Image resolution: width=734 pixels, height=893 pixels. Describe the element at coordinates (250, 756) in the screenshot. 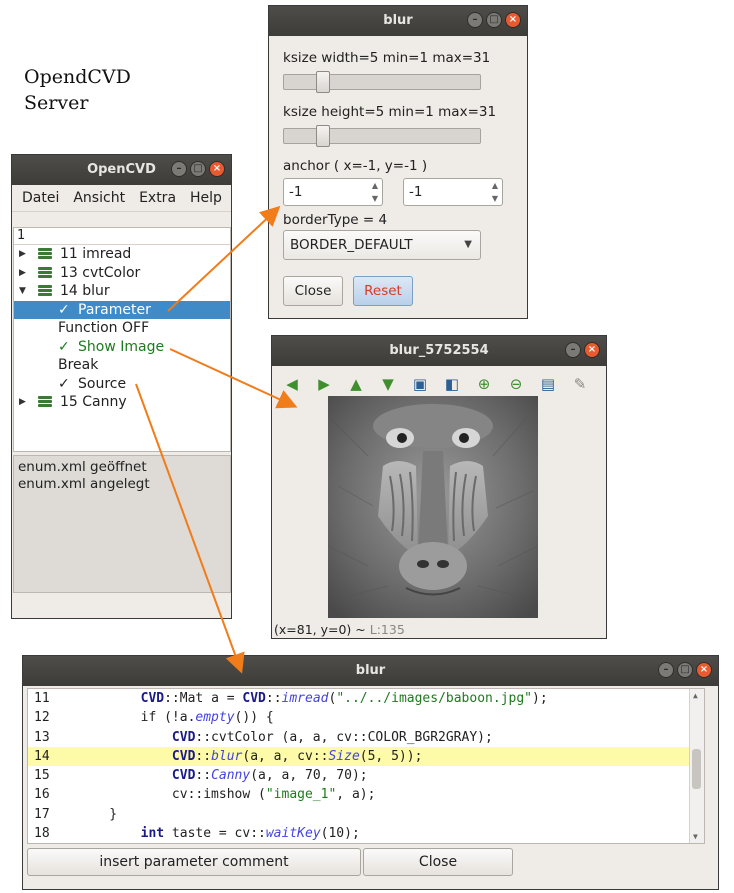

I see `code-text: CVD::blur(a, a, cv::Size(5, 5));` at that location.